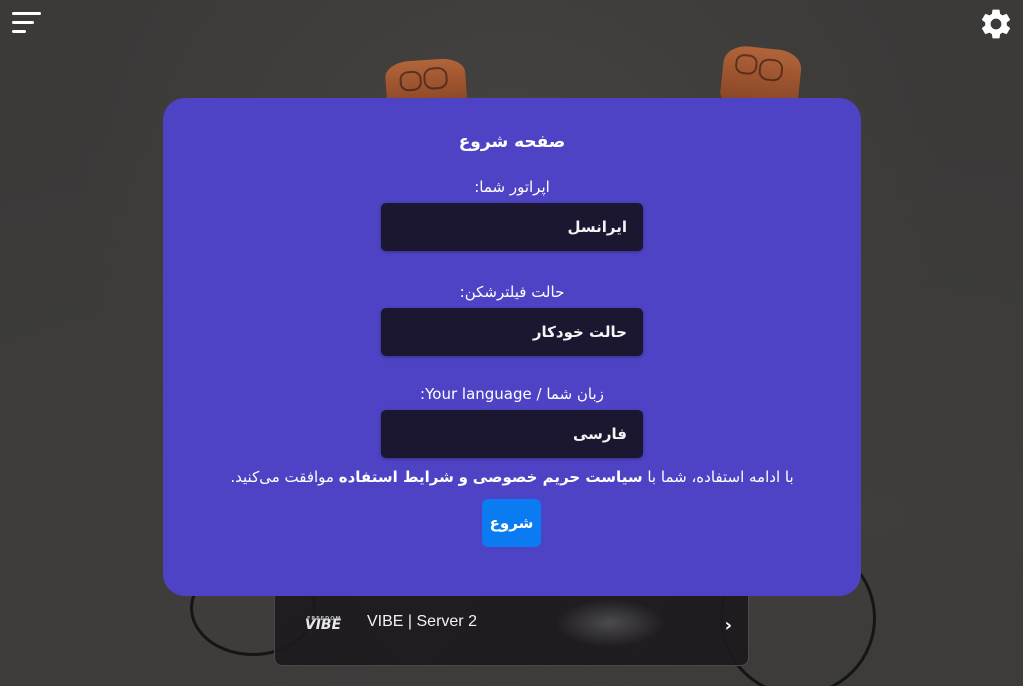 This screenshot has width=1023, height=686. What do you see at coordinates (282, 477) in the screenshot?
I see `consent-suffix: موافقت می‌کنید.` at bounding box center [282, 477].